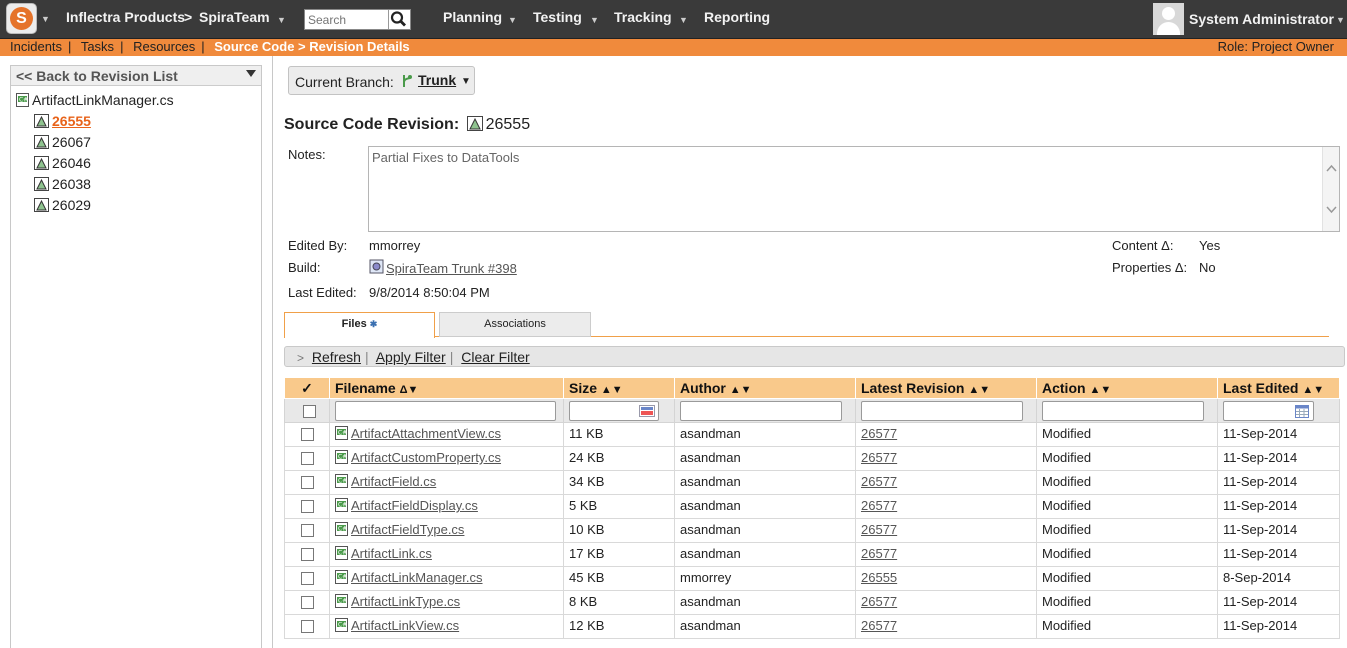  I want to click on spira-logo: S, so click(21, 18).